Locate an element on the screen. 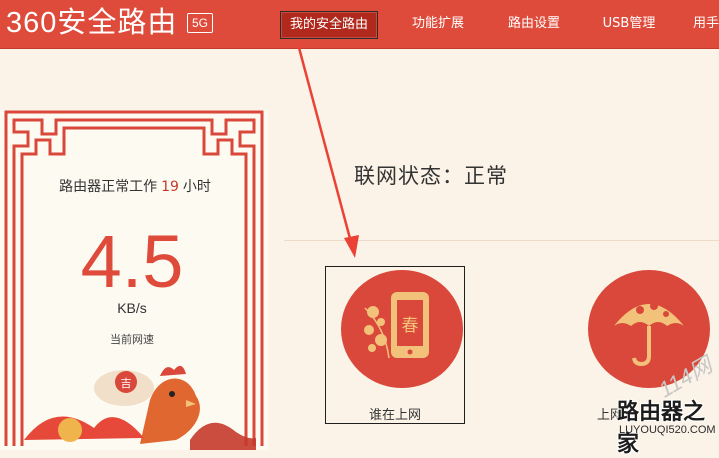 The image size is (719, 458). who-online-label: 谁在上网 is located at coordinates (395, 413).